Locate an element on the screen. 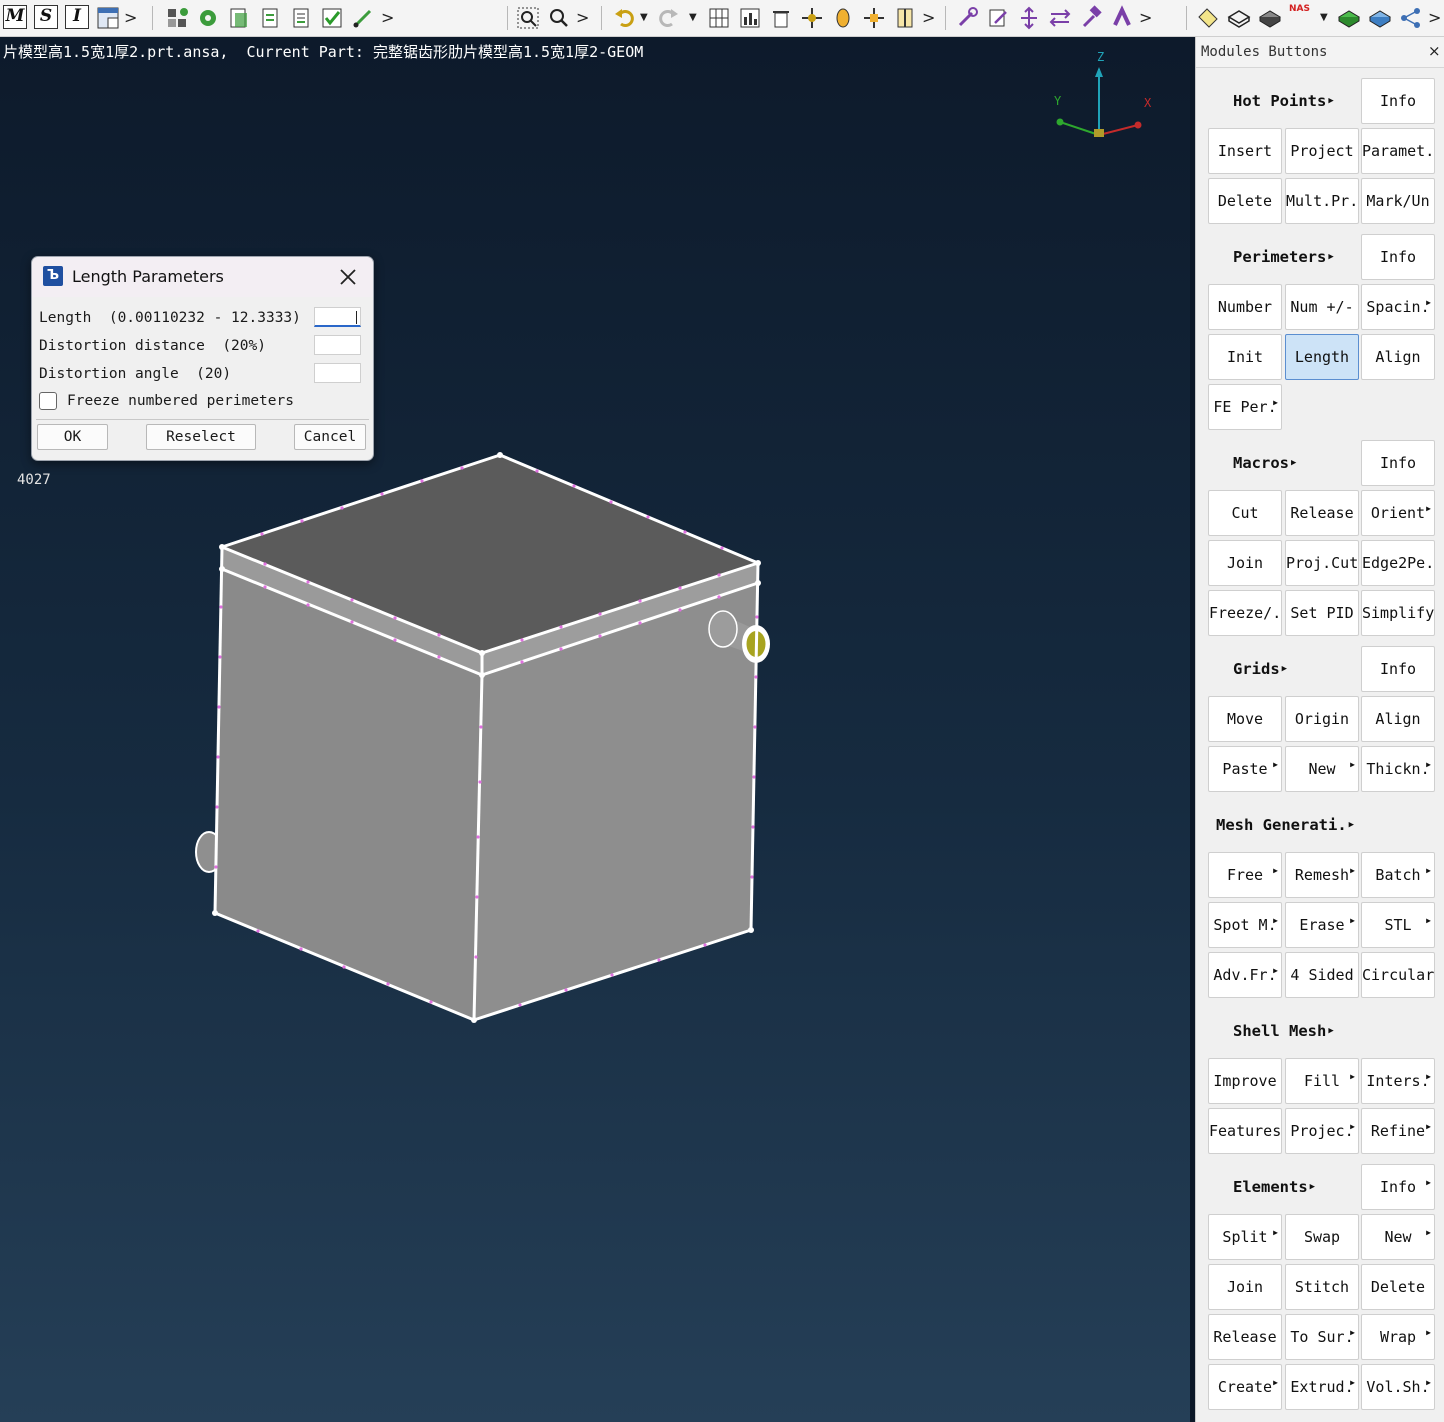  module-button-stl: STL ▶ is located at coordinates (1398, 925).